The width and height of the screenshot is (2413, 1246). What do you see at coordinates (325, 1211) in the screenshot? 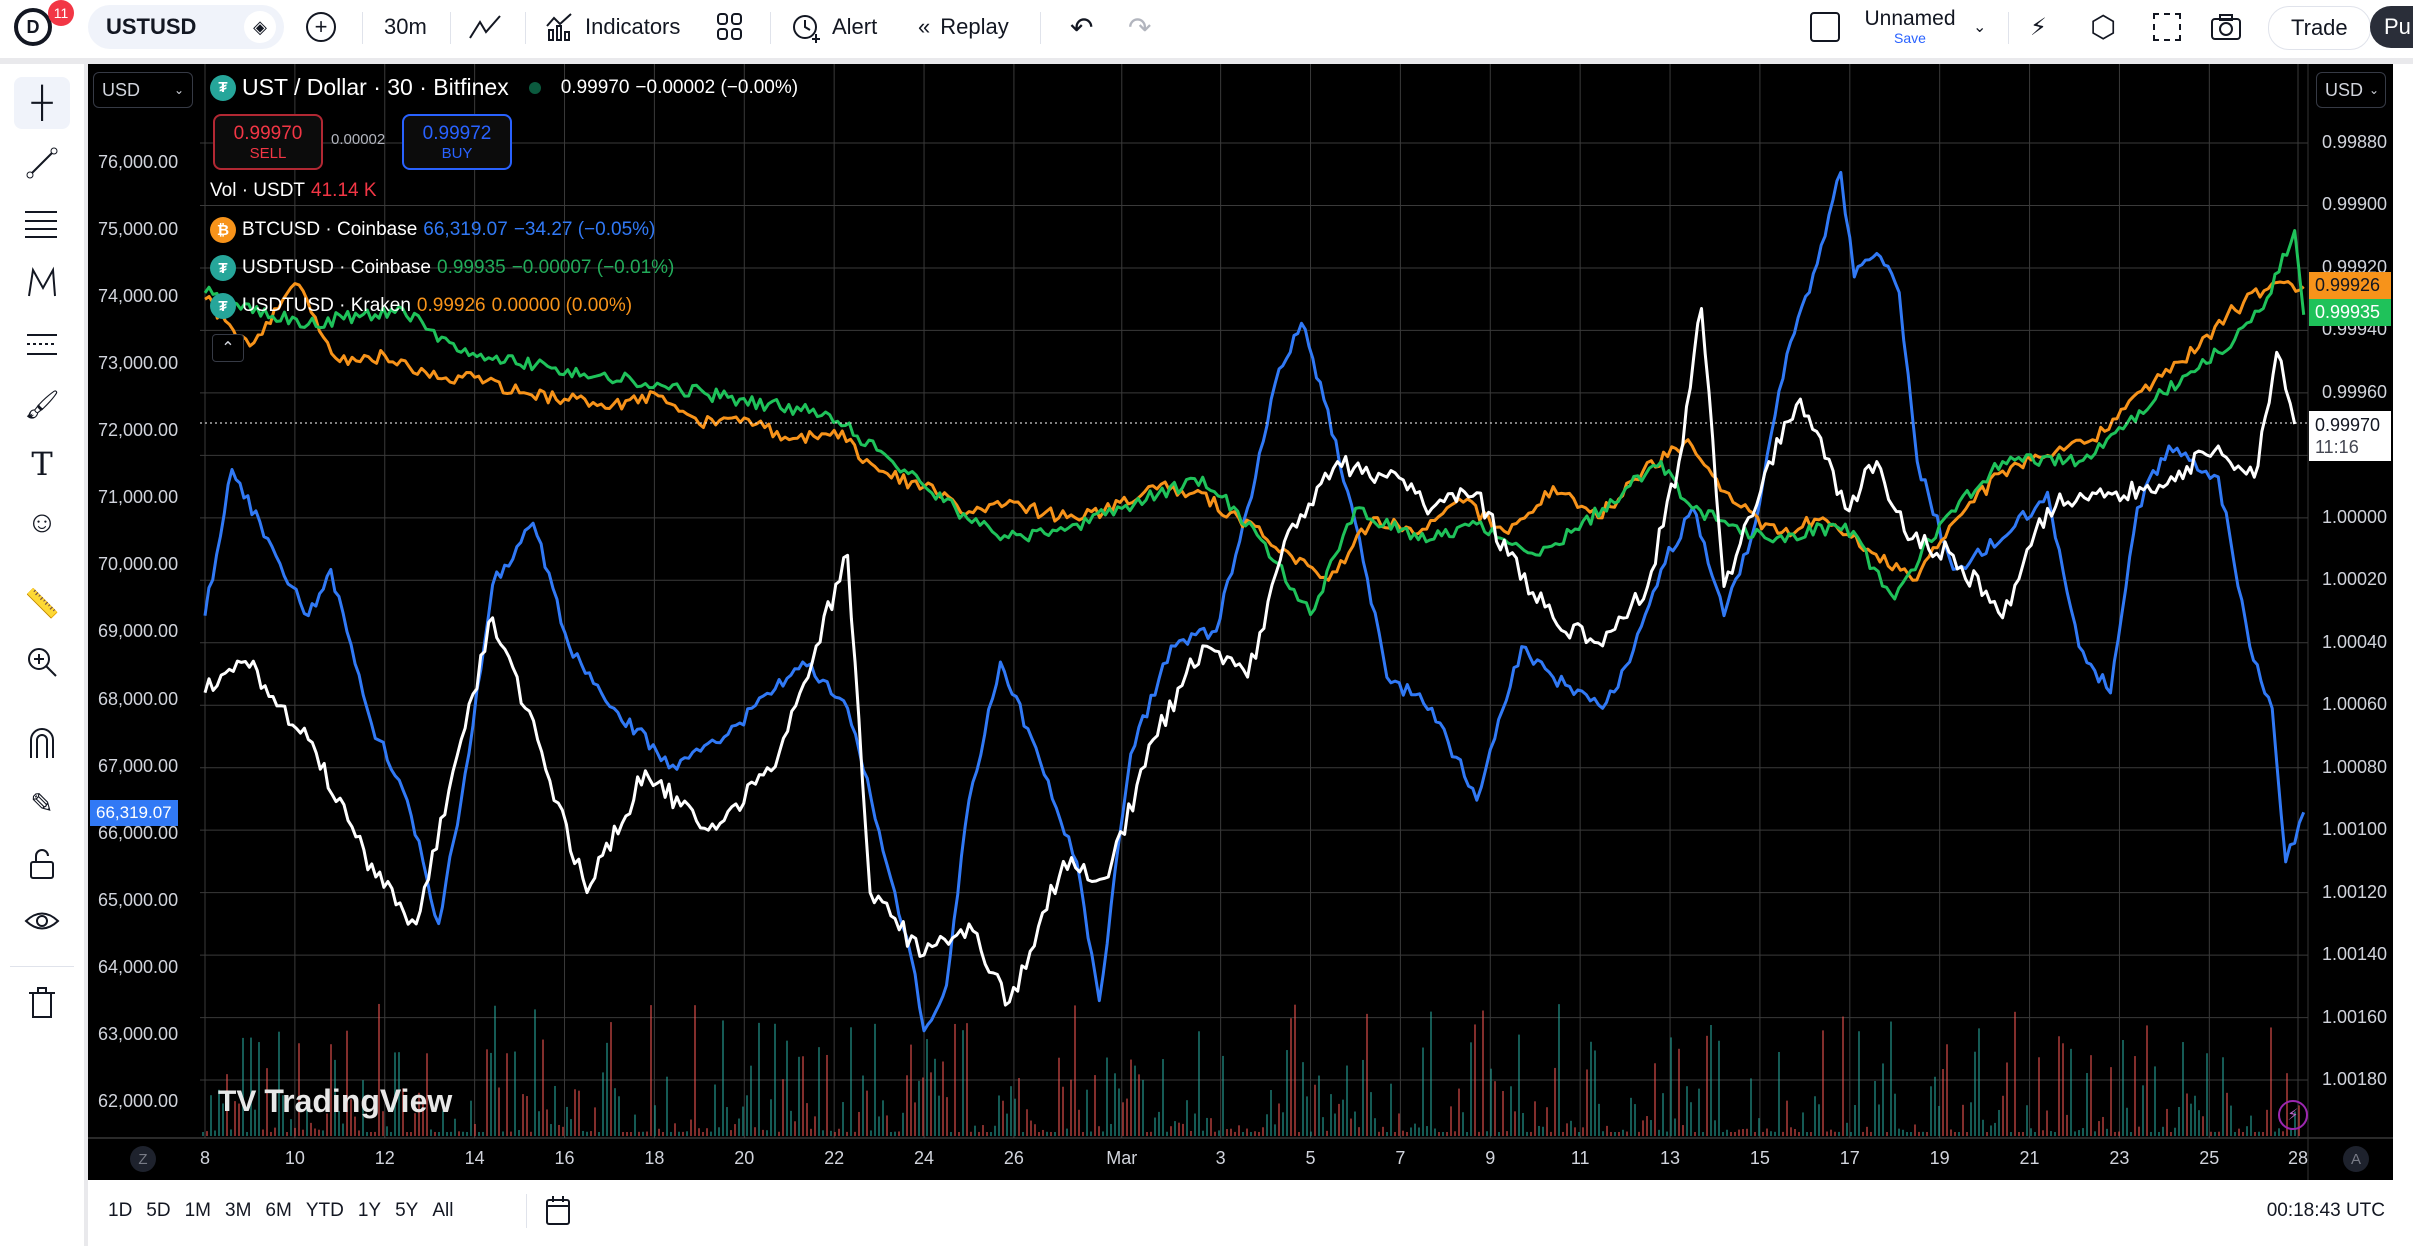
I see `range-button-ytd: YTD` at bounding box center [325, 1211].